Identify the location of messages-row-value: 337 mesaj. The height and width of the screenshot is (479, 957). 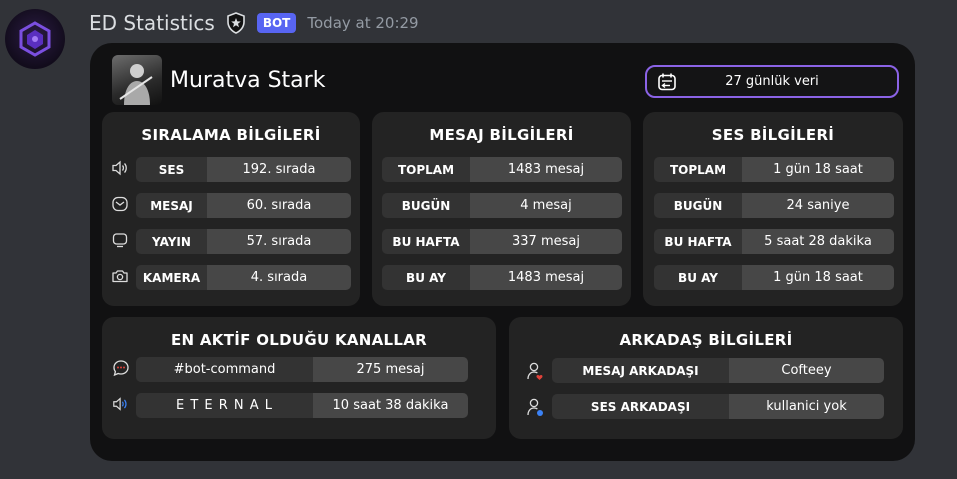
(546, 241).